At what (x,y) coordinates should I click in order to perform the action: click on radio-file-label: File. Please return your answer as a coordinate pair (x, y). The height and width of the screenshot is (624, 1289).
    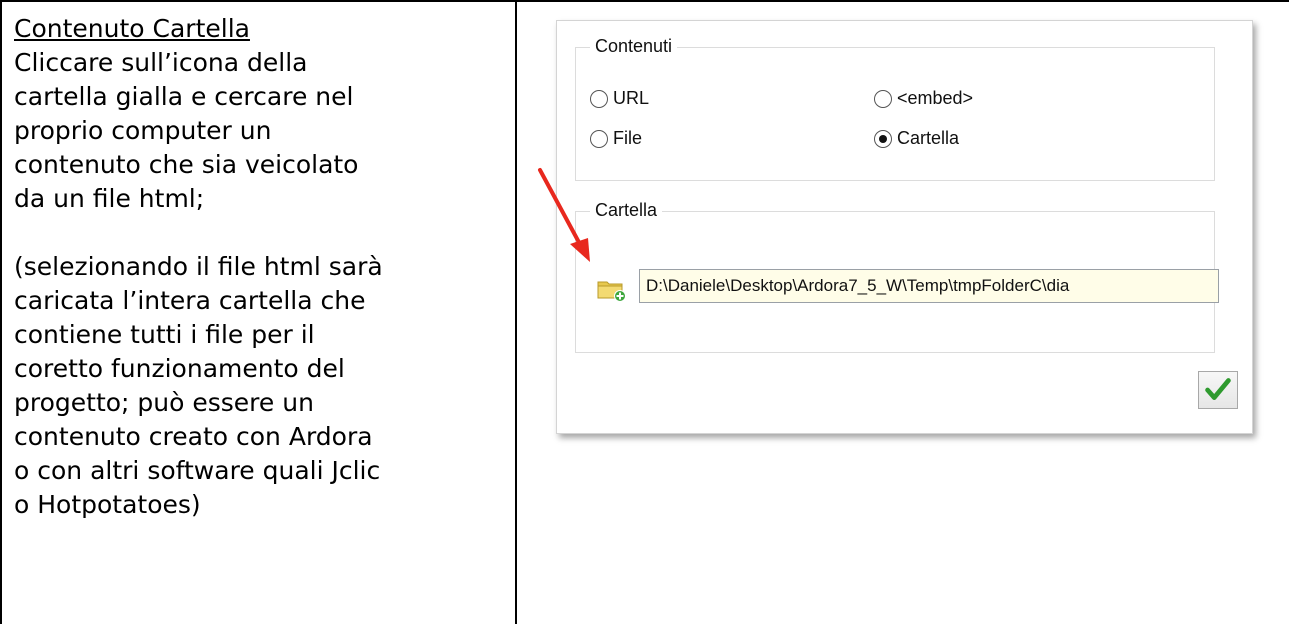
    Looking at the image, I should click on (628, 138).